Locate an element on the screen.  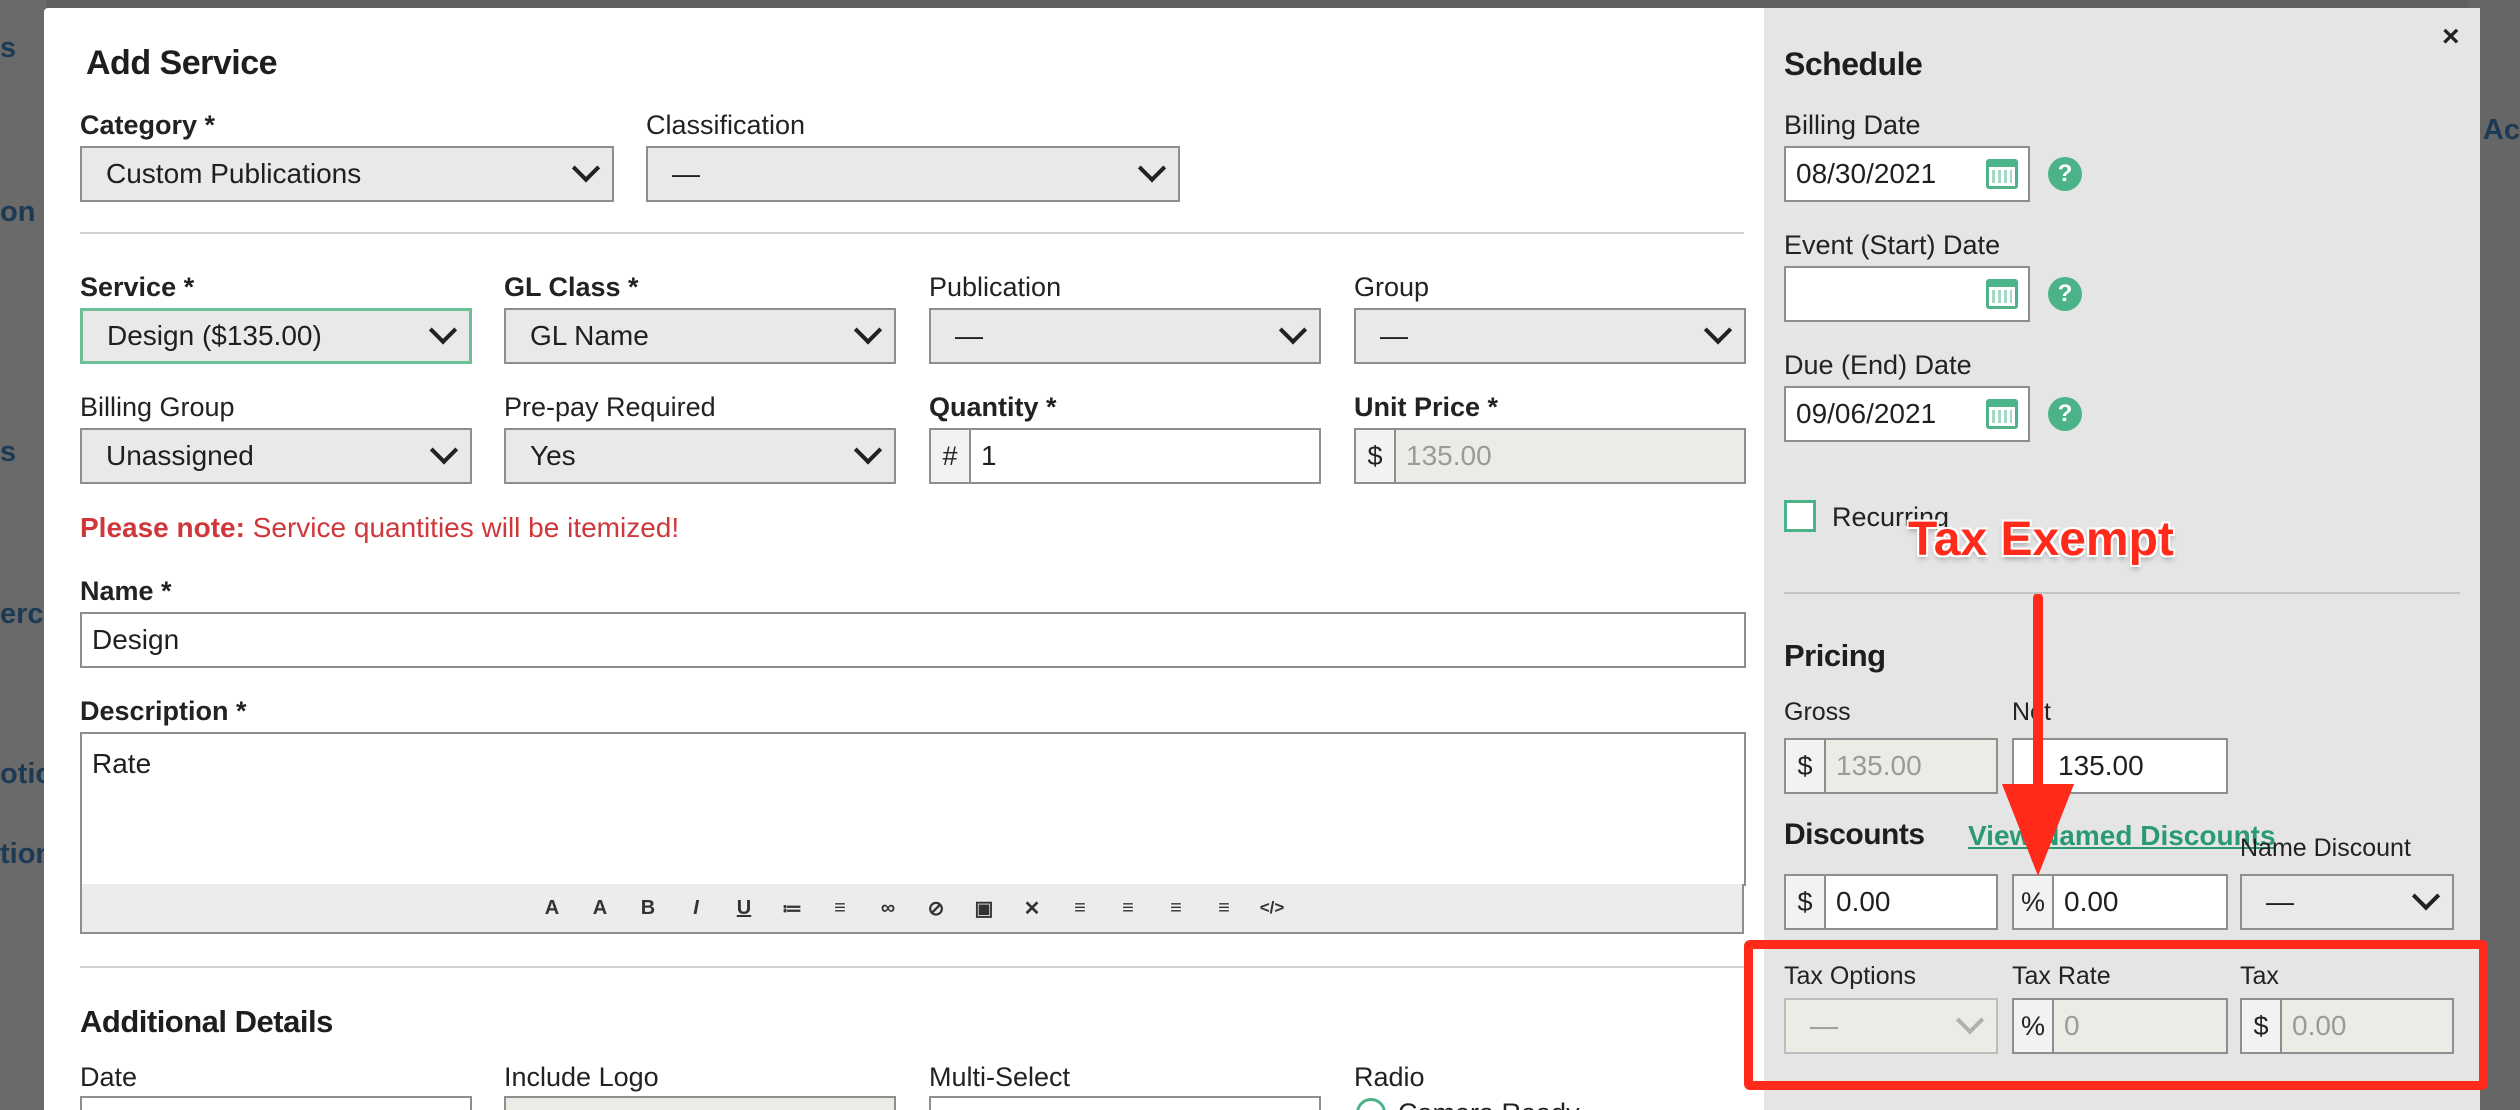
quantity-field: # 1 is located at coordinates (1125, 456).